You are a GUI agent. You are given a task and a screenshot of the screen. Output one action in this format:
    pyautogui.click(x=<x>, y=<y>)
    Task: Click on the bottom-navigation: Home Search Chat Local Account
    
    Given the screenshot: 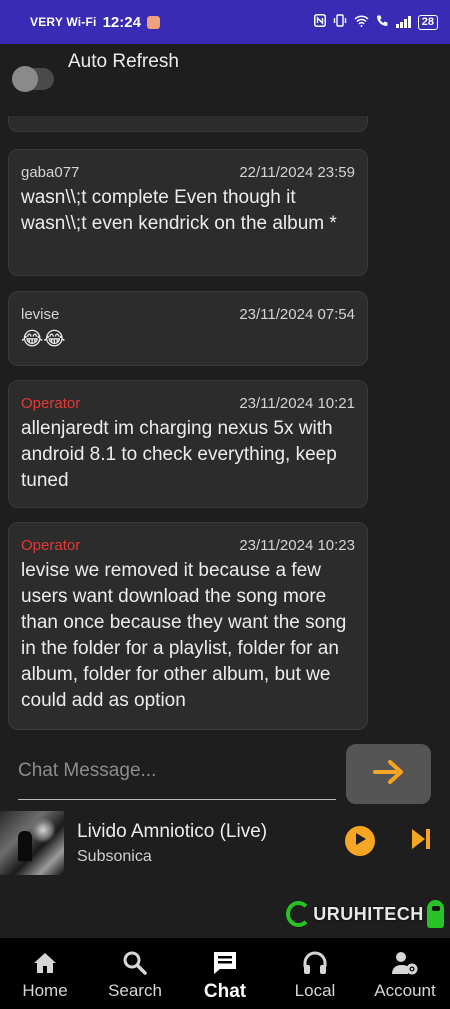 What is the action you would take?
    pyautogui.click(x=225, y=973)
    